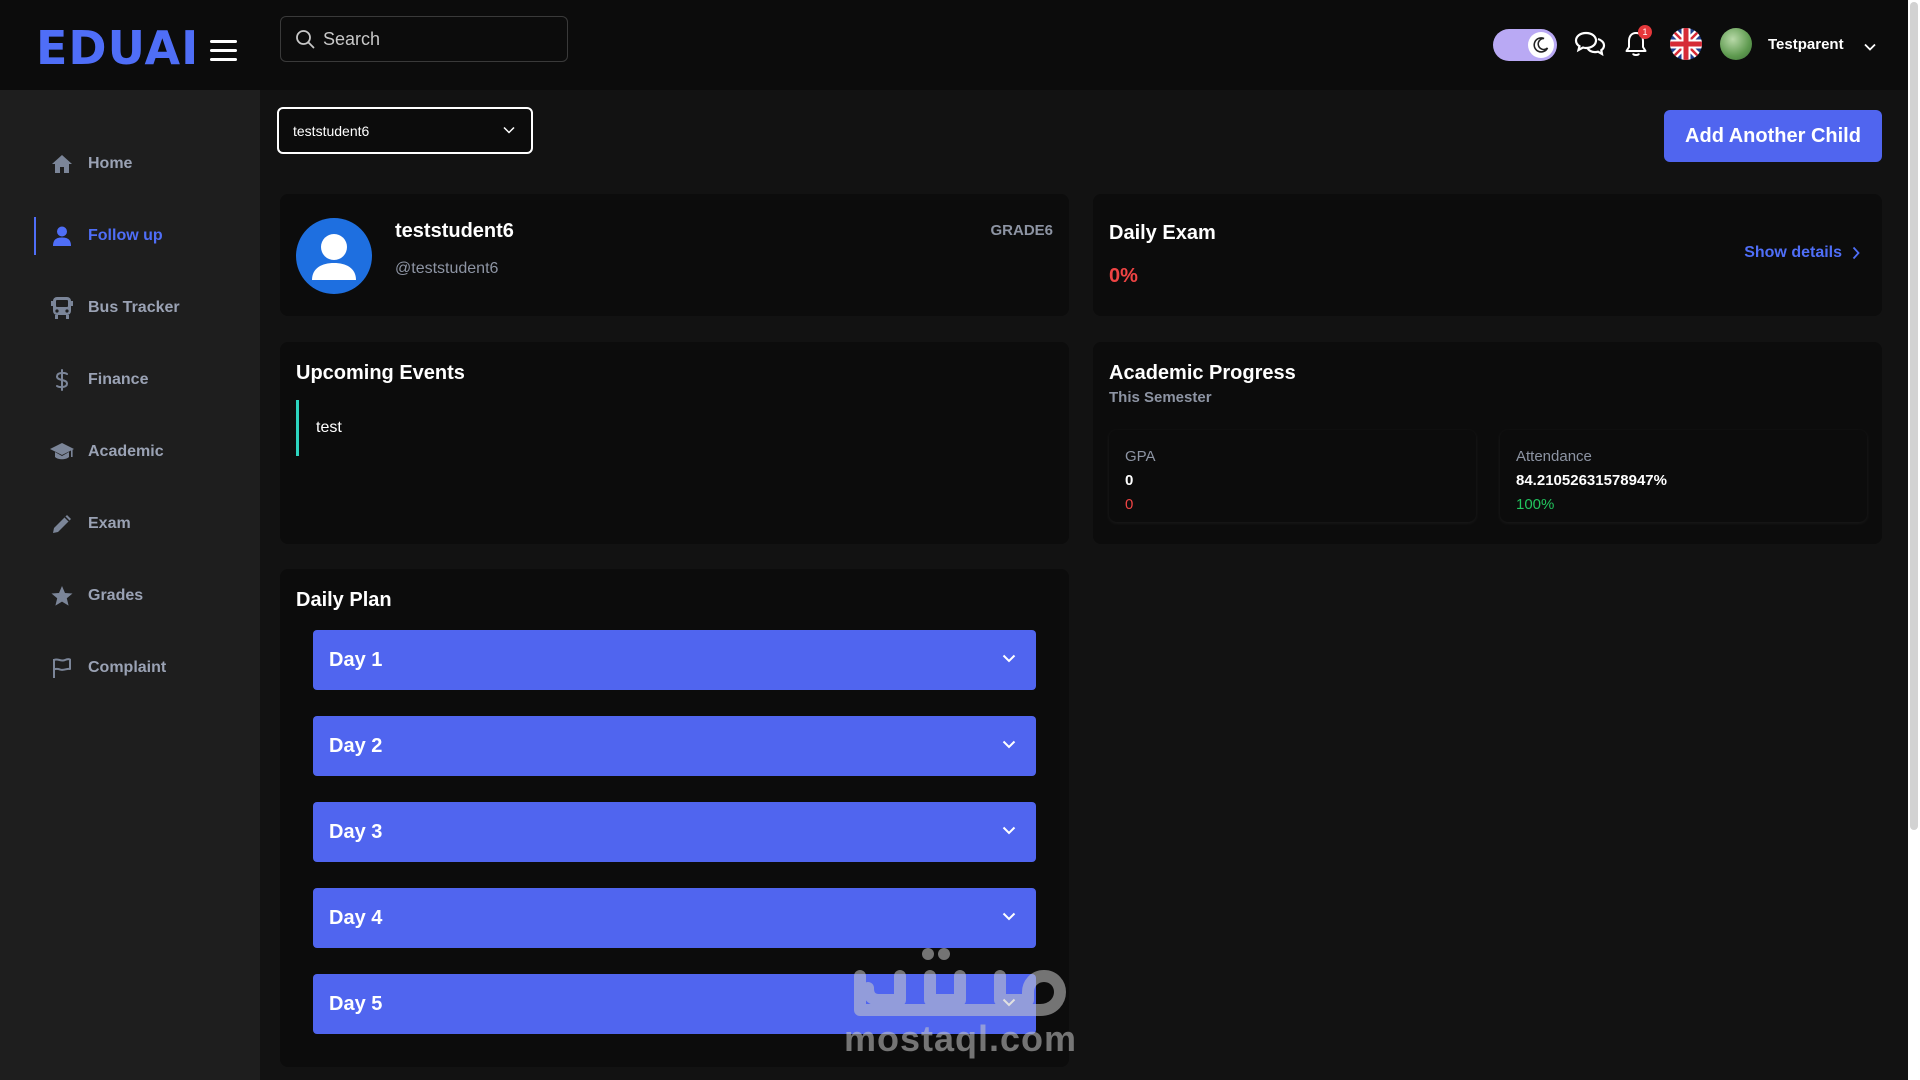 Image resolution: width=1920 pixels, height=1080 pixels. I want to click on gpa-label: GPA, so click(1140, 456).